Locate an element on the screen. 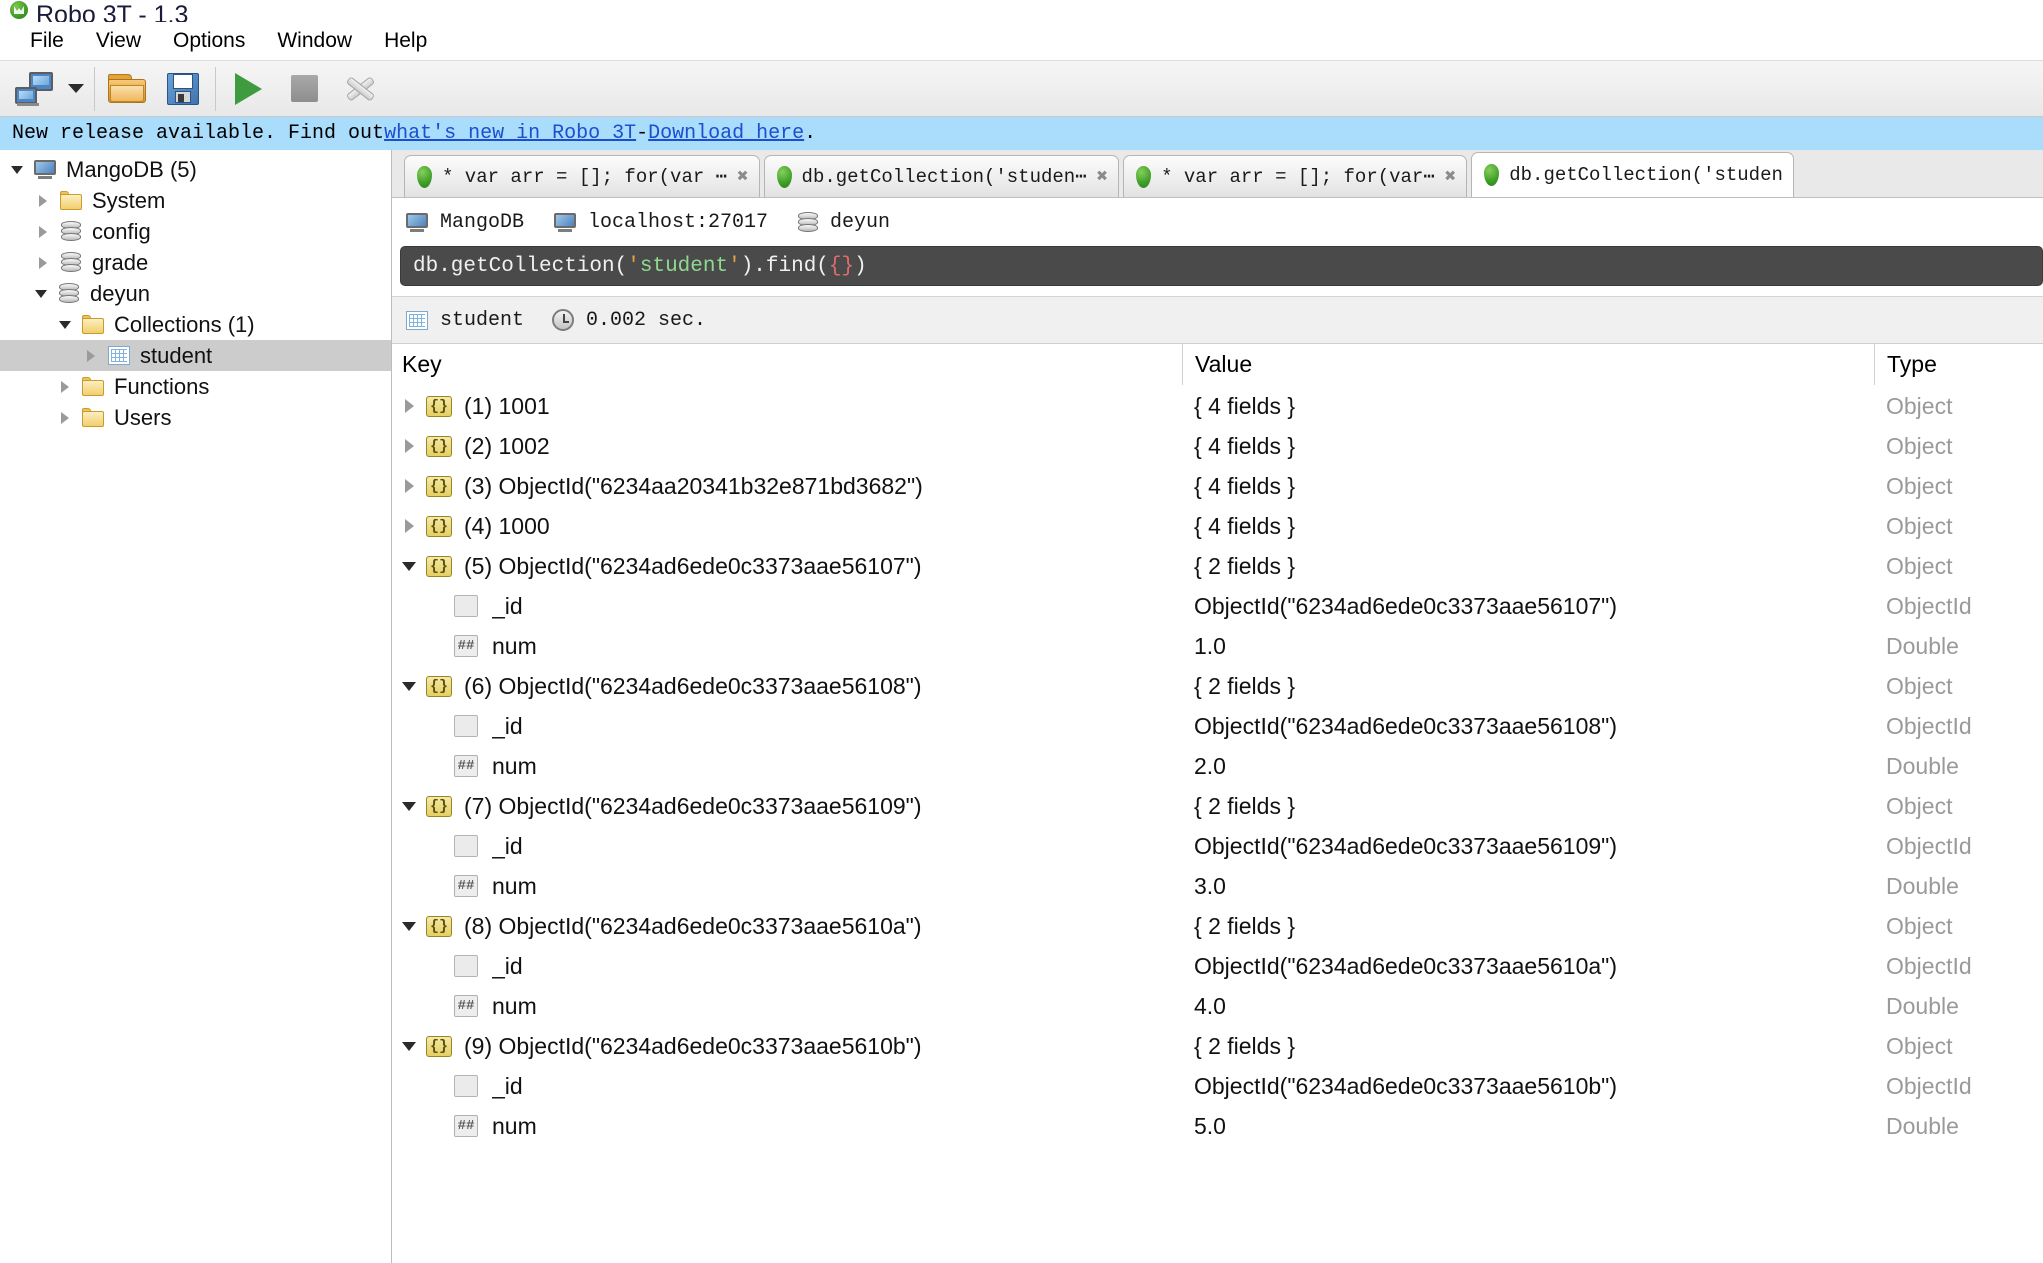 The width and height of the screenshot is (2043, 1263). query-suffix: ) is located at coordinates (860, 266).